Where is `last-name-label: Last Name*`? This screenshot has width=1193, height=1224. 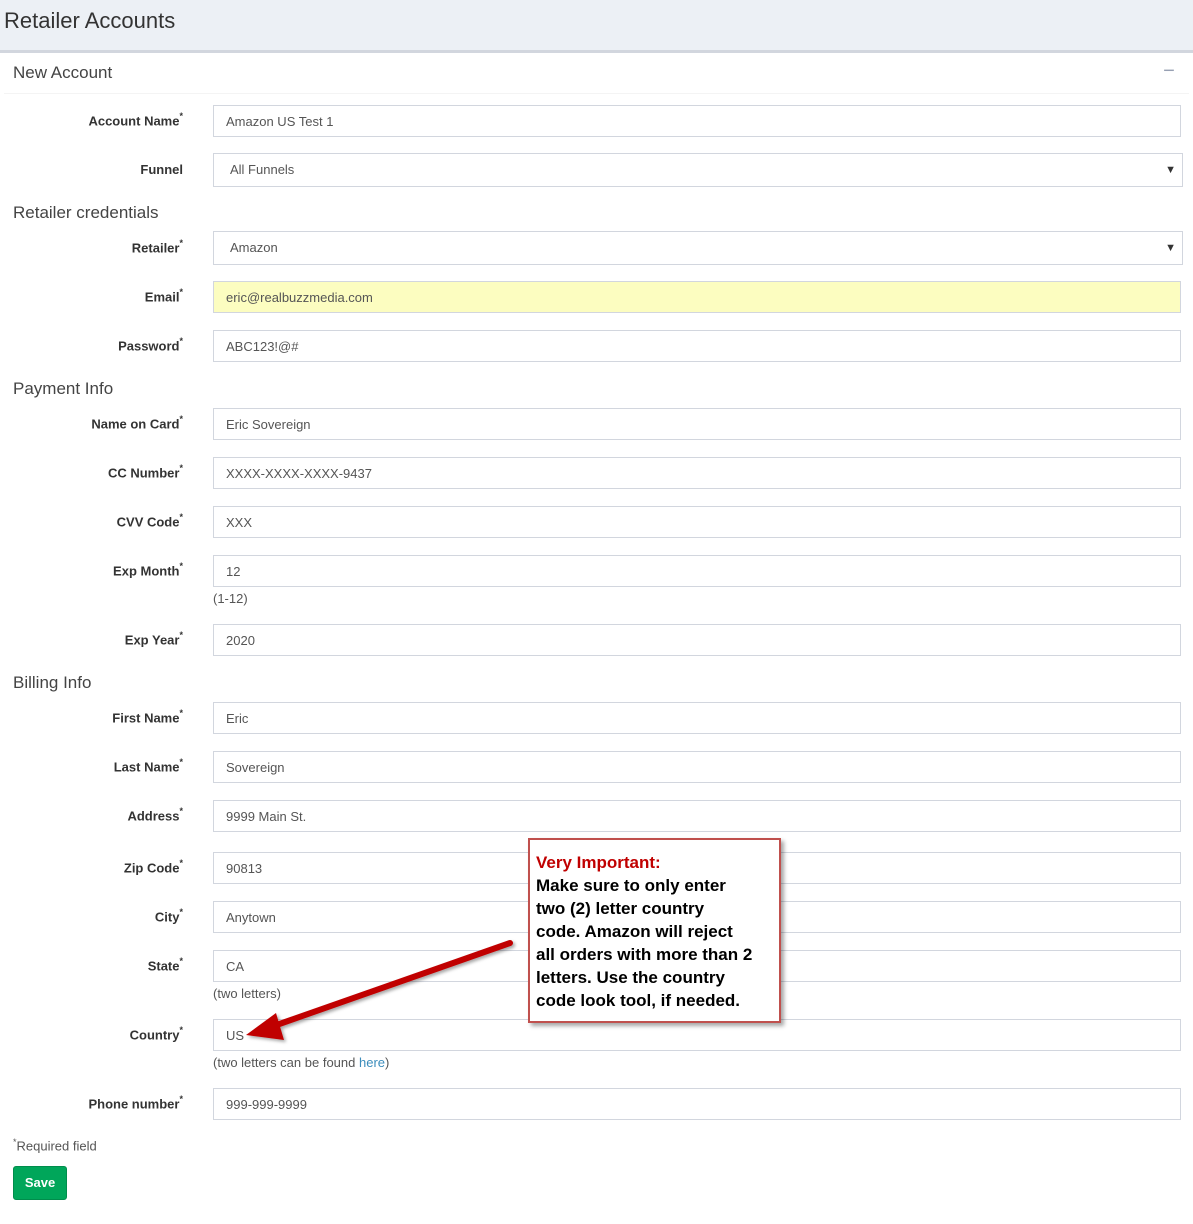 last-name-label: Last Name* is located at coordinates (148, 766).